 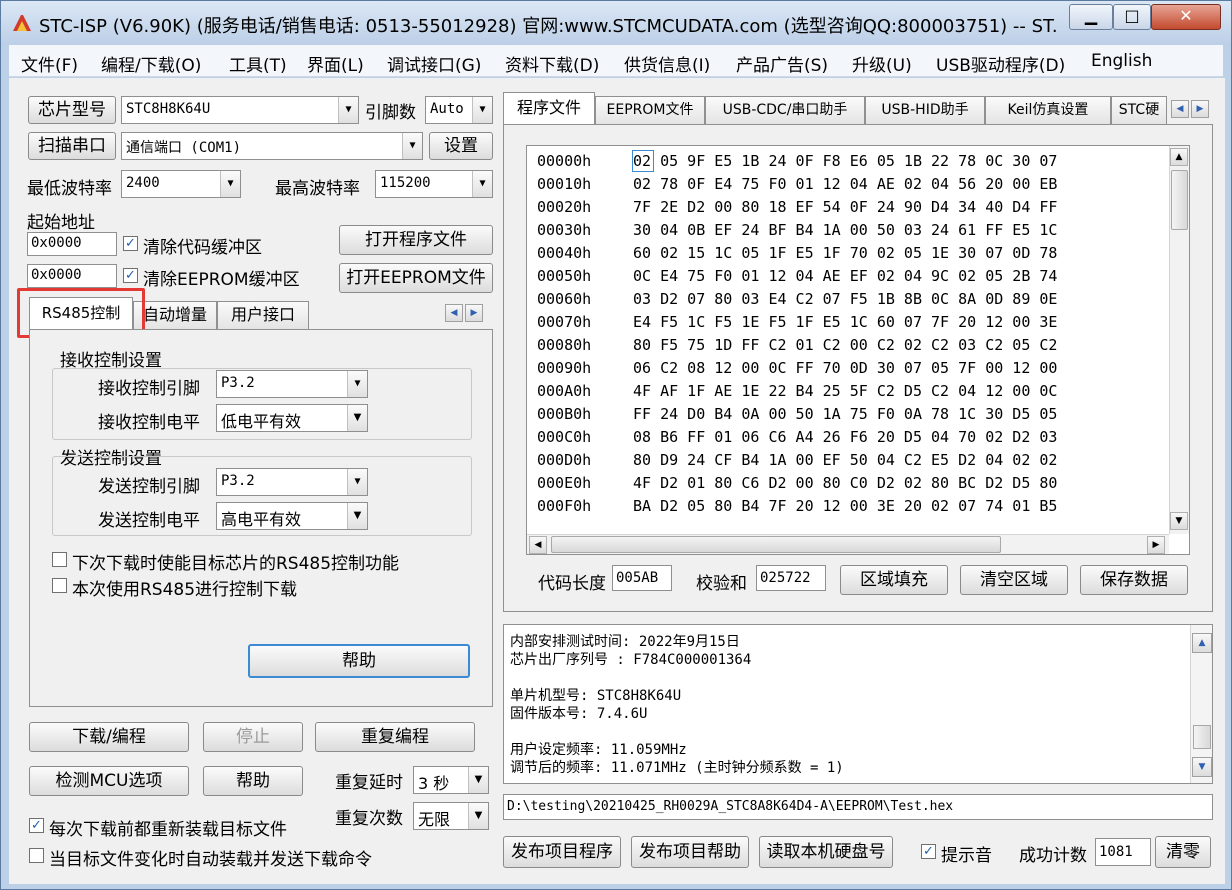 I want to click on vertical-scroll-thumb, so click(x=1179, y=200).